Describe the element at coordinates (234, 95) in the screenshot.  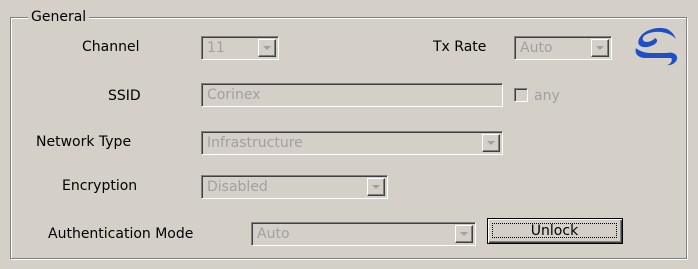
I see `ssid-value: Corinex` at that location.